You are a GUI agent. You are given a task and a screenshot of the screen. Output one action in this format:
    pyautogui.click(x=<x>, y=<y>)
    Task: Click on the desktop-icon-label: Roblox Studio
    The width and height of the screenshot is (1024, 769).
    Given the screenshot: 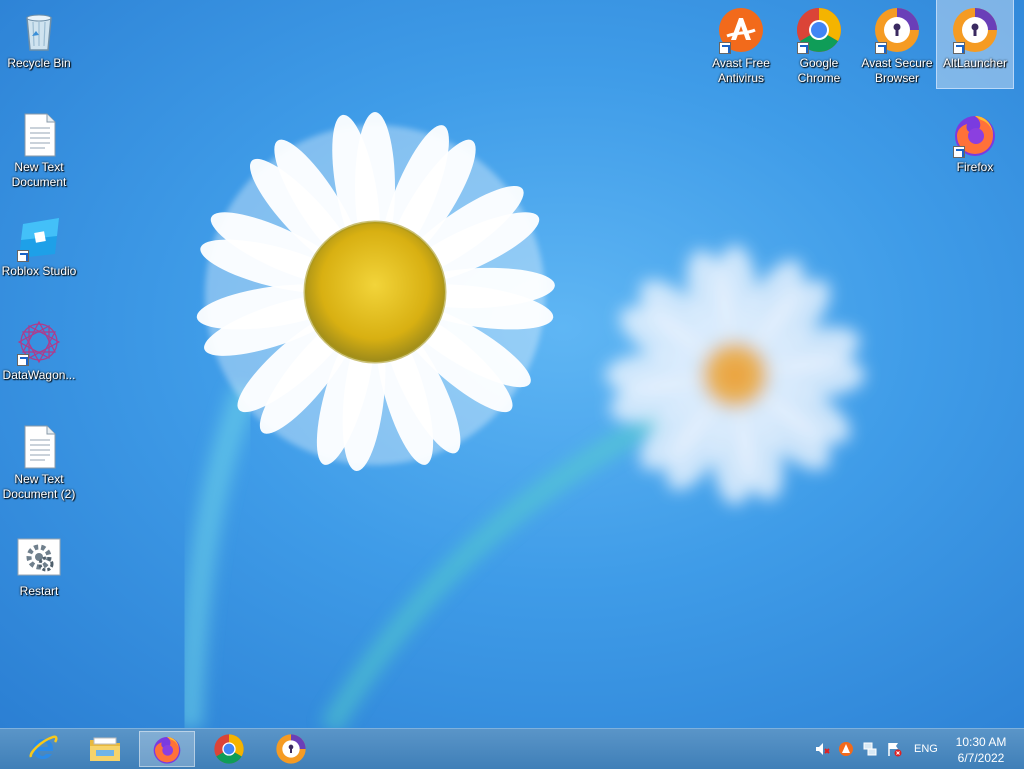 What is the action you would take?
    pyautogui.click(x=39, y=271)
    